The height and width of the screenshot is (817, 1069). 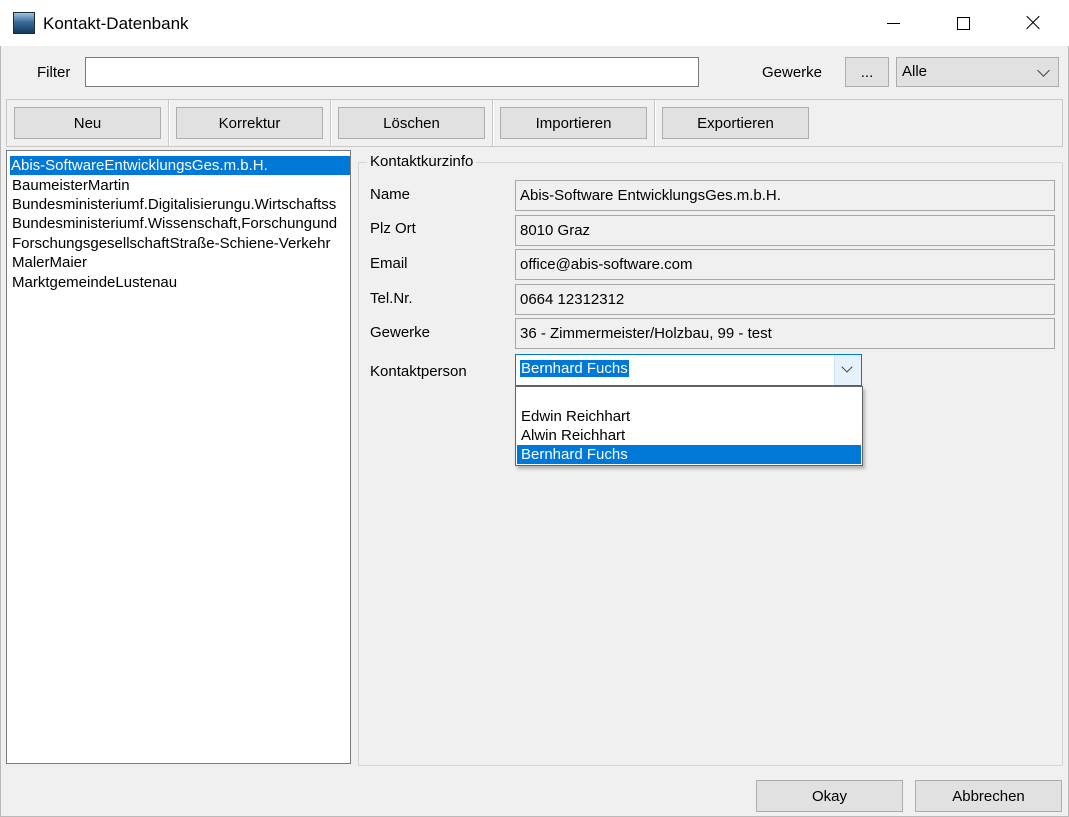 I want to click on contact-person-label: Kontaktperson, so click(x=418, y=371).